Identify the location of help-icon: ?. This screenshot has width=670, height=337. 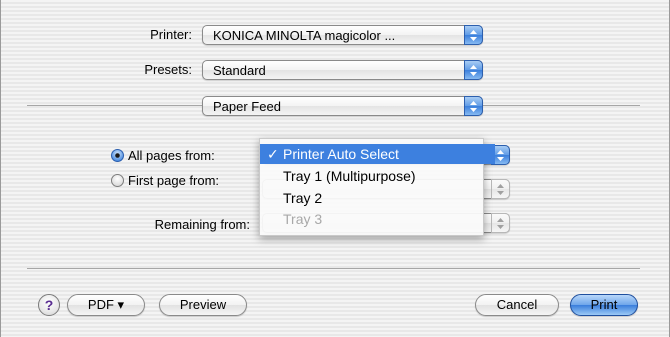
(49, 305).